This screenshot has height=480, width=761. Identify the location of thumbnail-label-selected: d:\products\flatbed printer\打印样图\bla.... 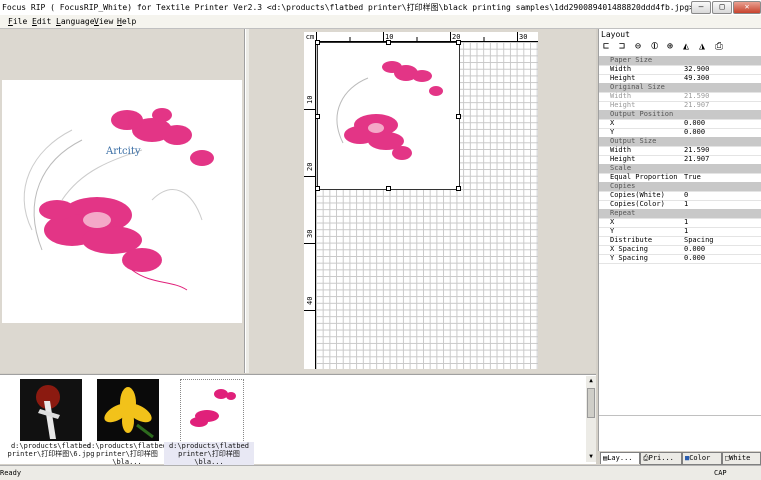
(209, 454).